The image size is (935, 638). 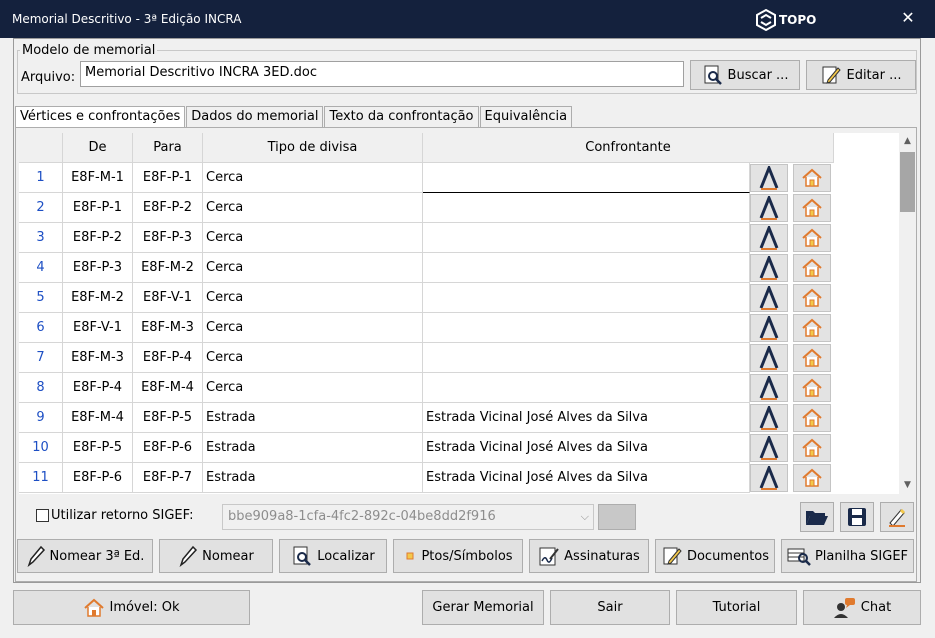 I want to click on cell-de: E8F-P-2, so click(x=98, y=238).